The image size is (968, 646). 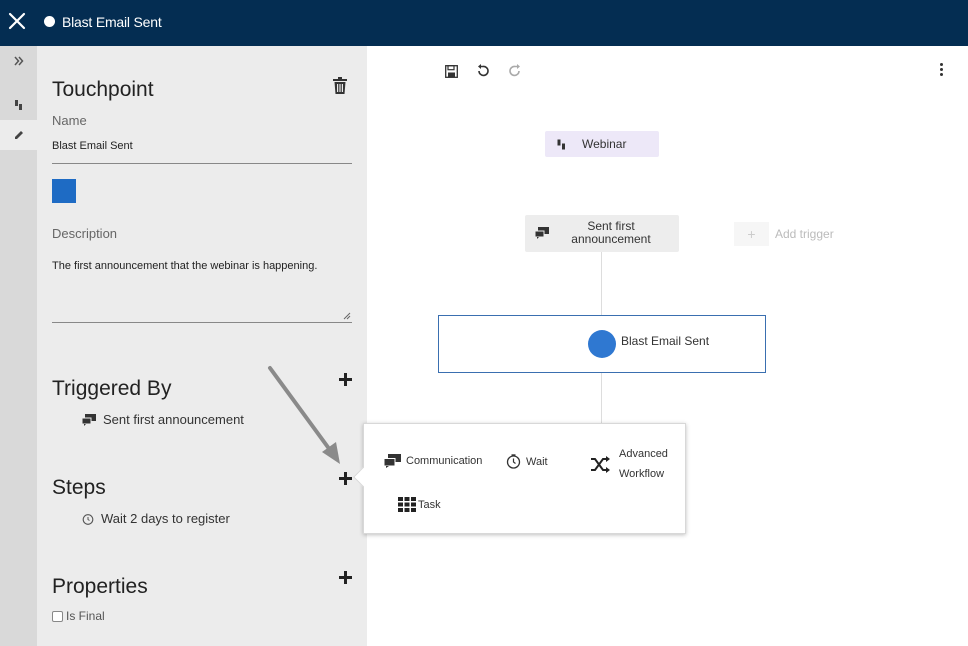 What do you see at coordinates (18, 135) in the screenshot?
I see `edit-icon` at bounding box center [18, 135].